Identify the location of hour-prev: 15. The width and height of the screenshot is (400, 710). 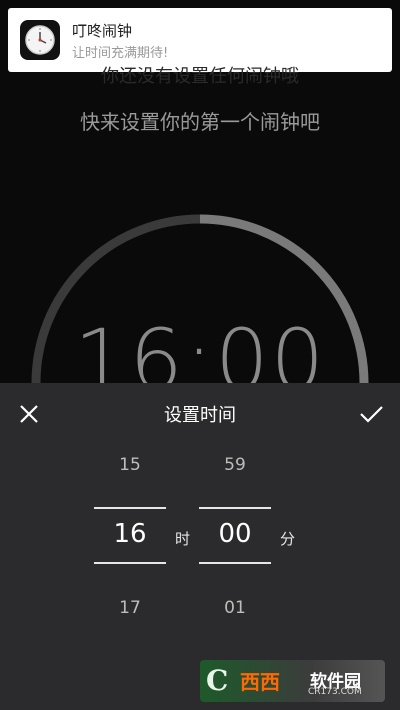
(130, 465).